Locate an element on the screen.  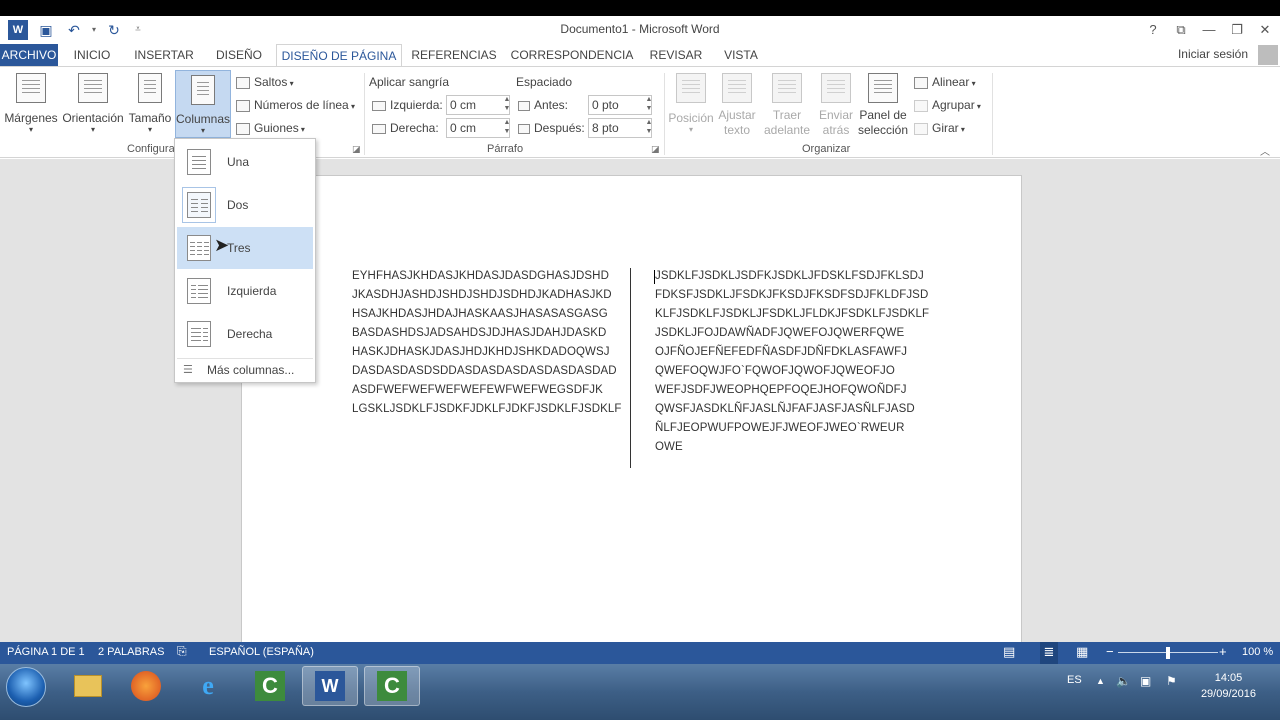
spacing-before-label: Antes: is located at coordinates (543, 105).